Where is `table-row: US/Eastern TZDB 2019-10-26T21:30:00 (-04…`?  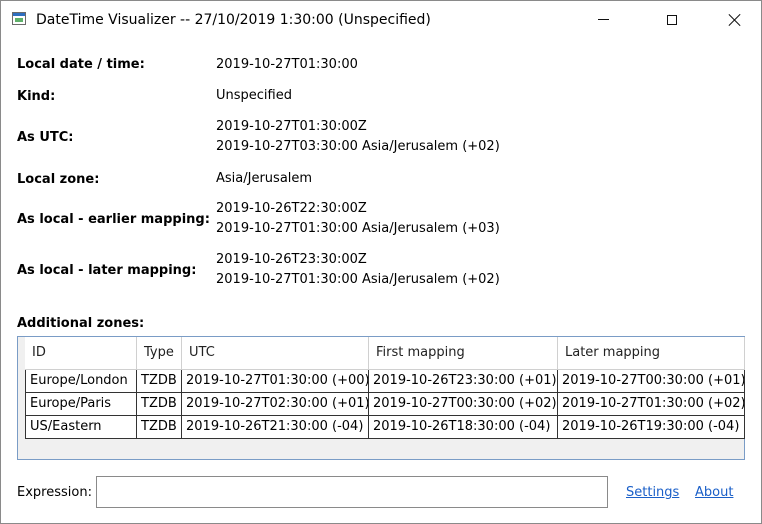 table-row: US/Eastern TZDB 2019-10-26T21:30:00 (-04… is located at coordinates (385, 427).